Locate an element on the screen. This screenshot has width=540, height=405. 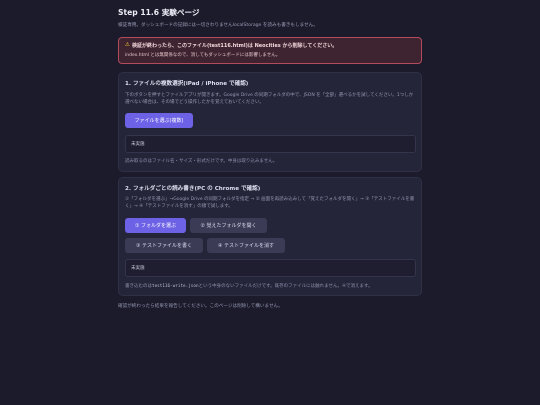
section1-status: 未実施 is located at coordinates (270, 144).